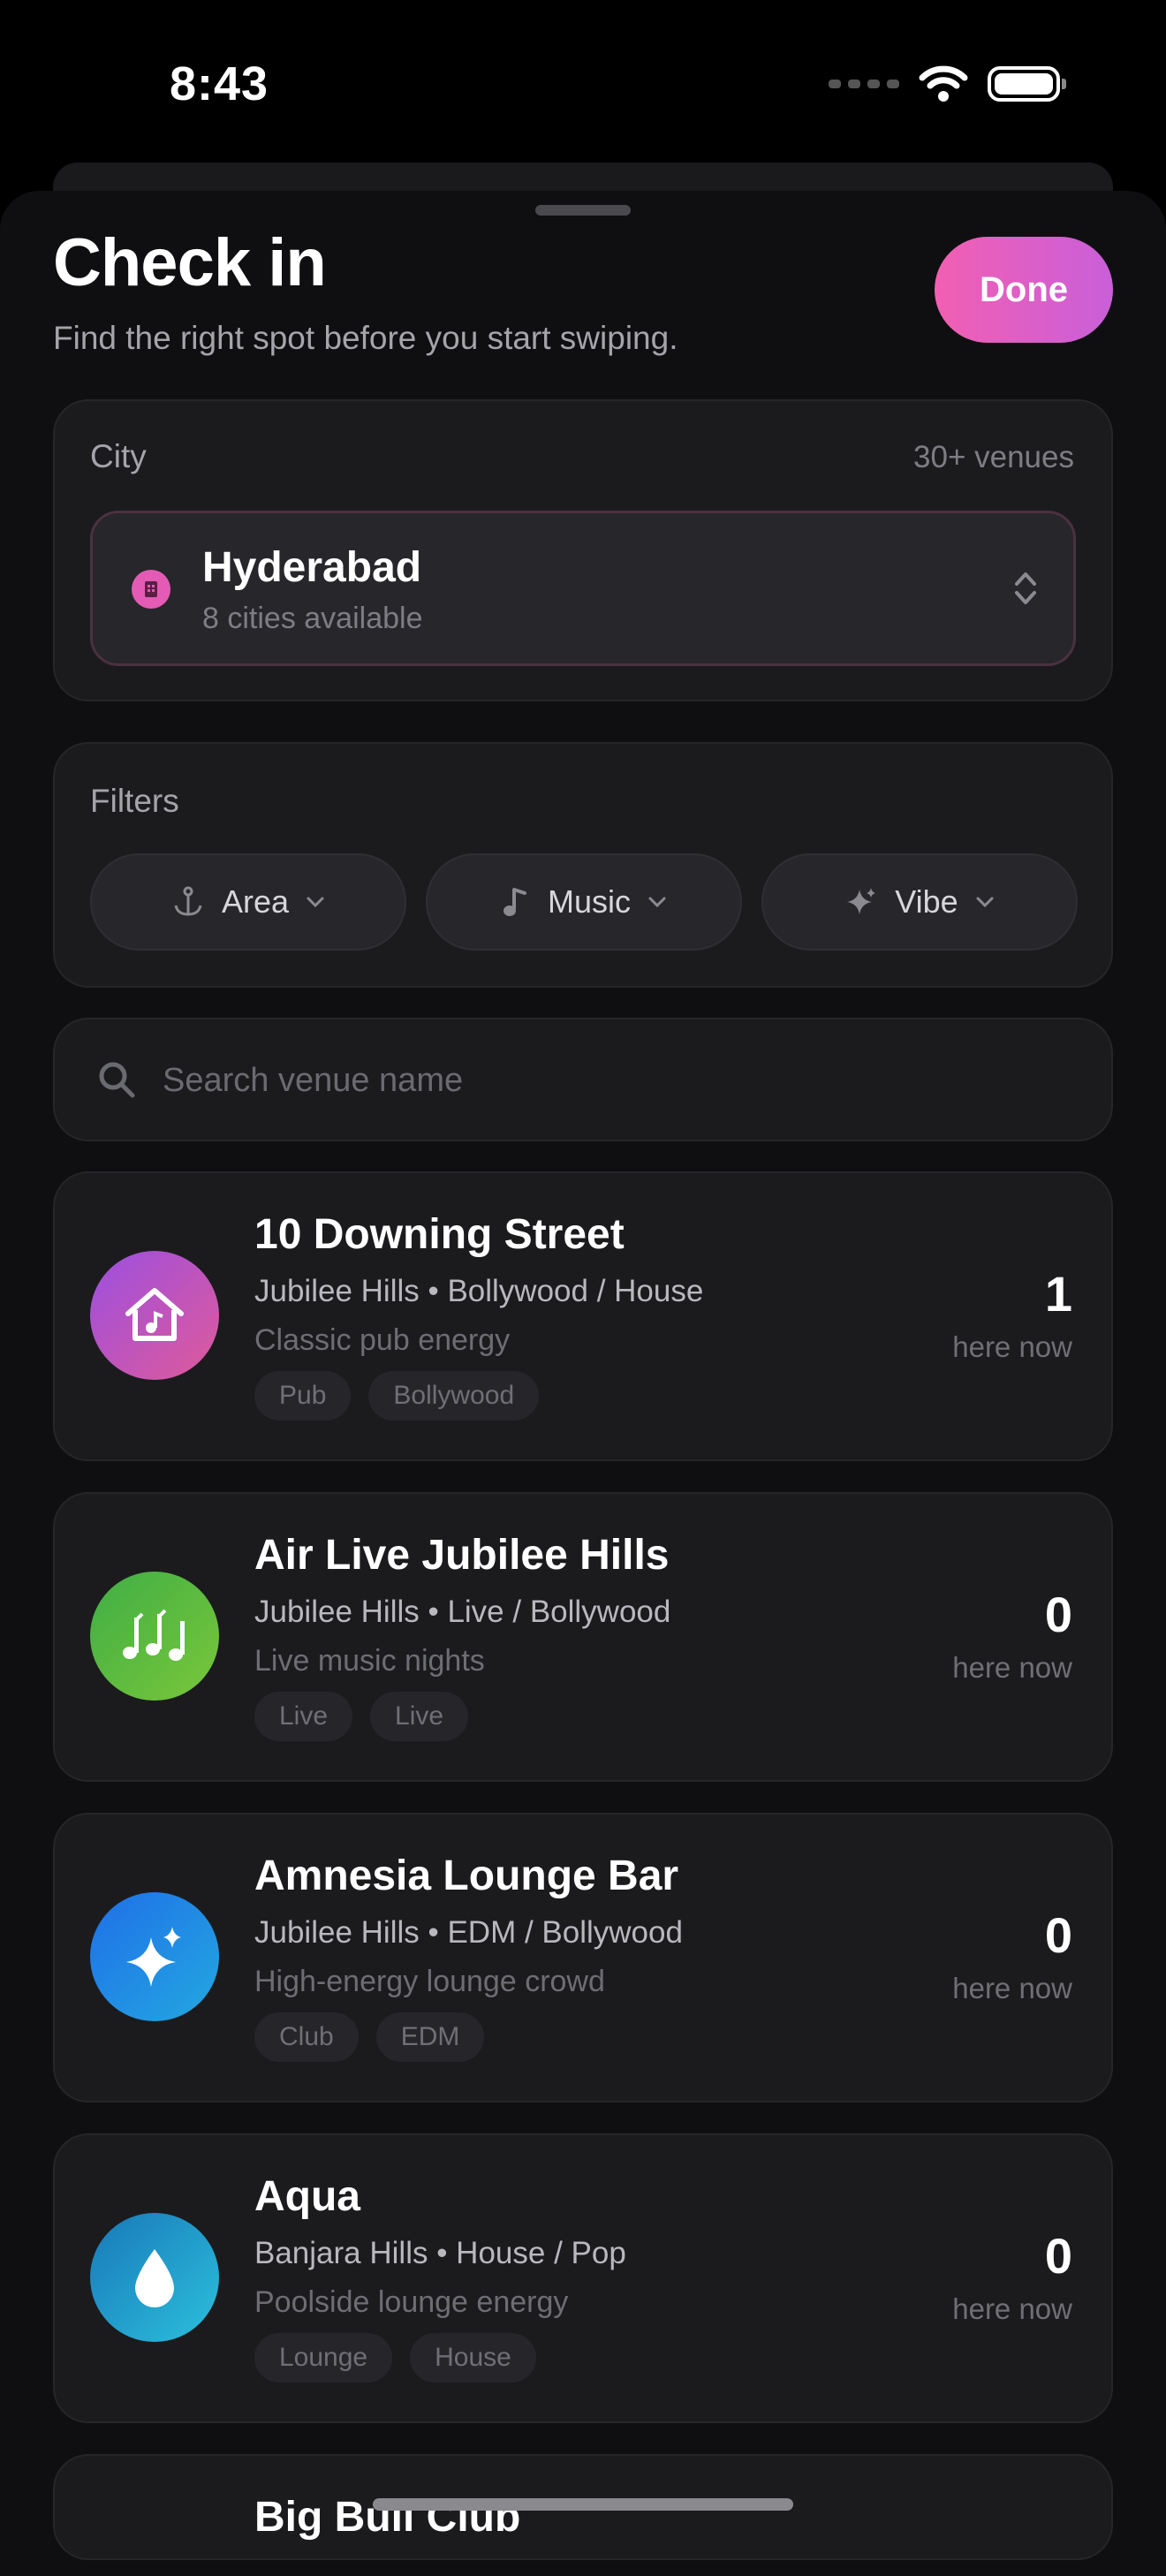  What do you see at coordinates (411, 2302) in the screenshot?
I see `venue-description: Poolside lounge energy` at bounding box center [411, 2302].